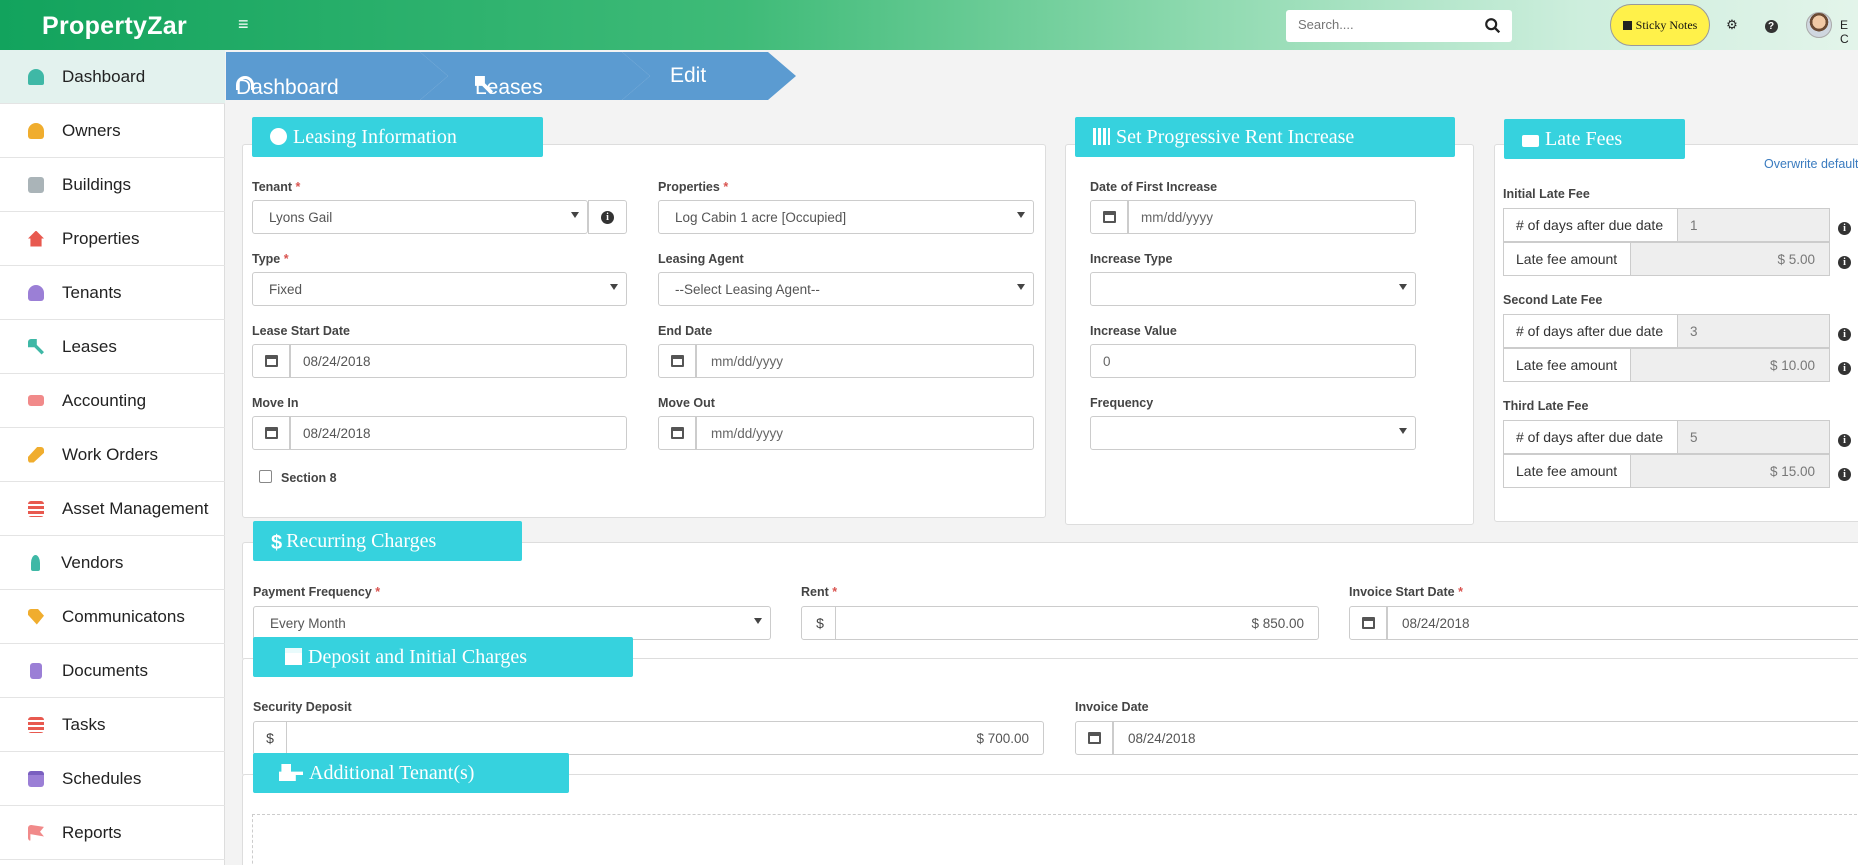 The width and height of the screenshot is (1858, 865). What do you see at coordinates (112, 347) in the screenshot?
I see `sidebar-item-leases: Leases` at bounding box center [112, 347].